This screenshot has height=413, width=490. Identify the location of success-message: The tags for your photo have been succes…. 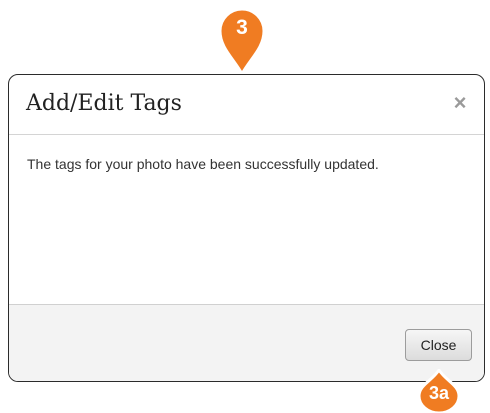
(203, 164).